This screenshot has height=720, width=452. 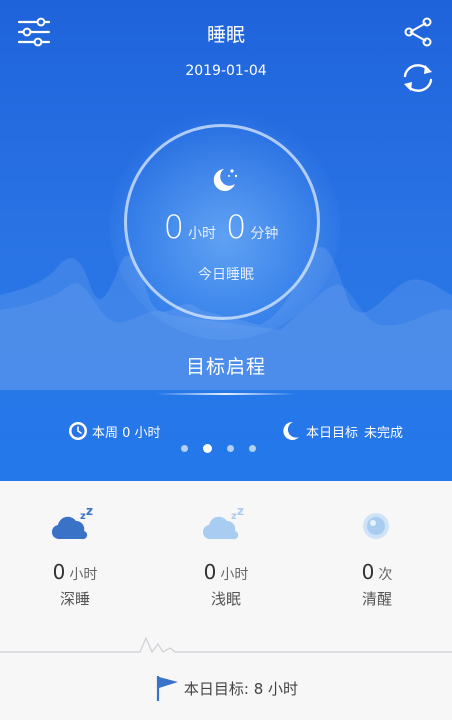 What do you see at coordinates (225, 180) in the screenshot?
I see `moon-stars-icon` at bounding box center [225, 180].